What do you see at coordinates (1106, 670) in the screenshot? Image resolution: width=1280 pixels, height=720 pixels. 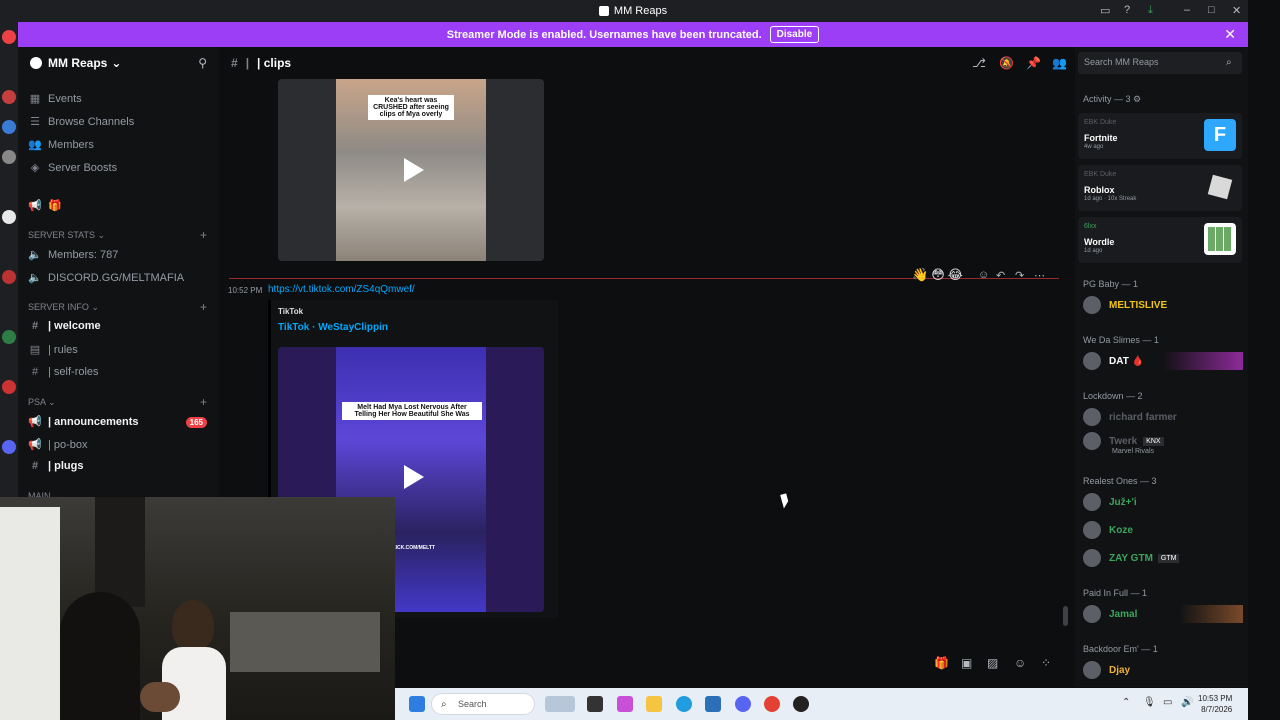 I see `member-row: Djay` at bounding box center [1106, 670].